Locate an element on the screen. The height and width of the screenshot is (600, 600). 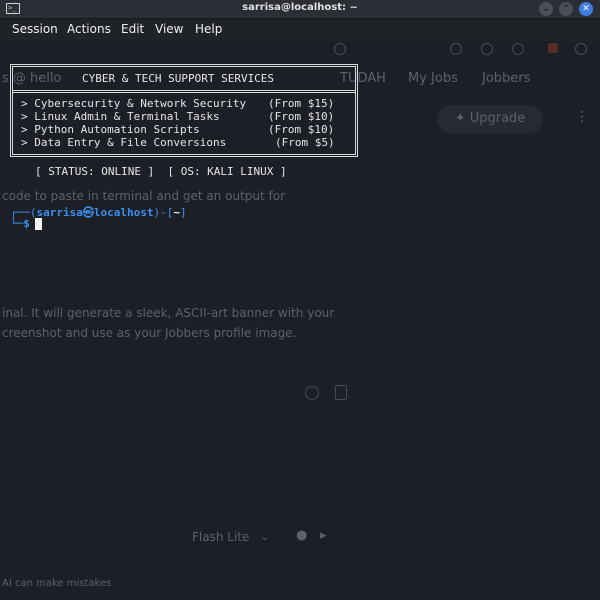
minimize-button: ⌄ is located at coordinates (546, 9).